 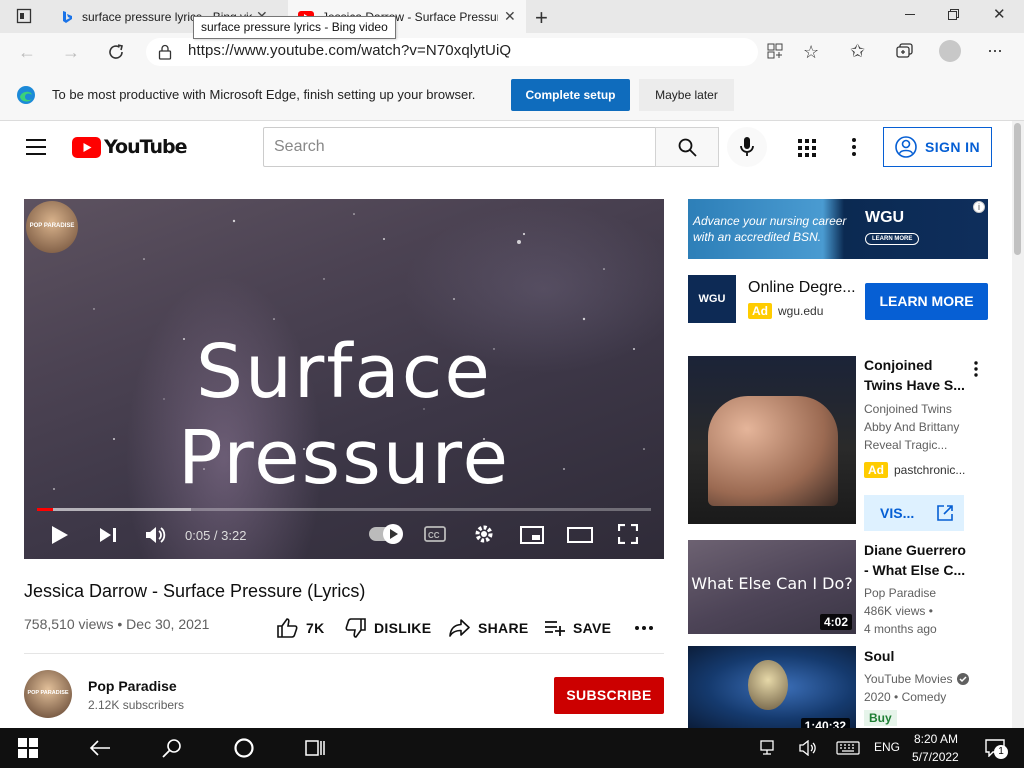 What do you see at coordinates (244, 748) in the screenshot?
I see `cortana-button` at bounding box center [244, 748].